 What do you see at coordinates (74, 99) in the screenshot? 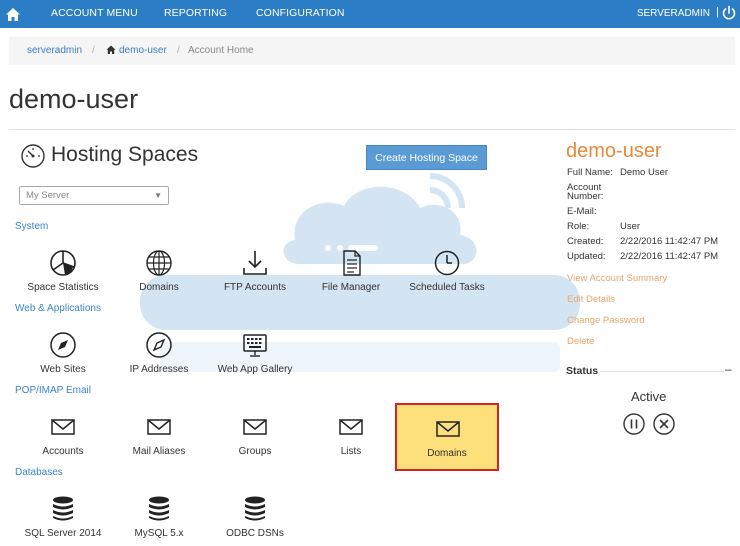
I see `page-title: demo-user` at bounding box center [74, 99].